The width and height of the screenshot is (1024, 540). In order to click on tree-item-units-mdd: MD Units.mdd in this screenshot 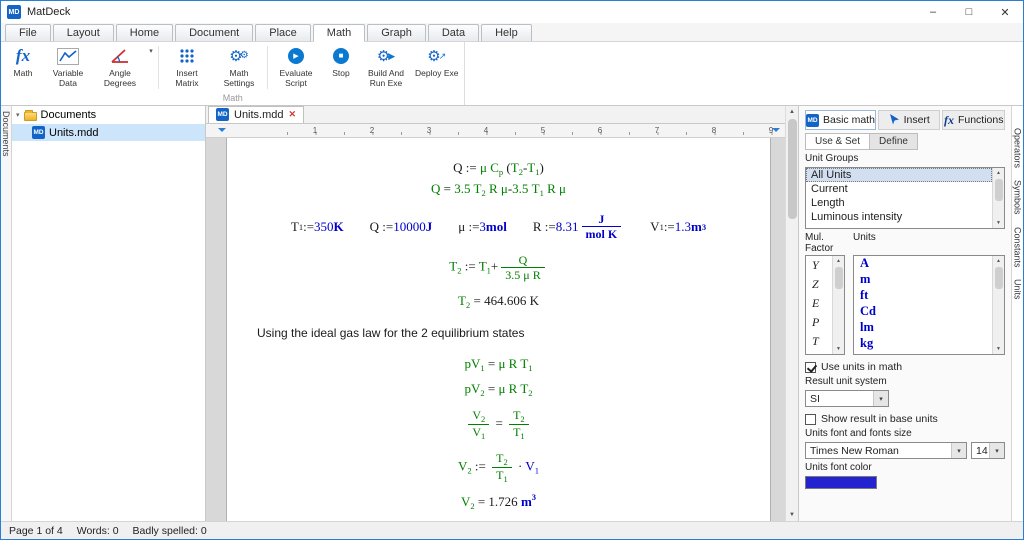, I will do `click(108, 132)`.